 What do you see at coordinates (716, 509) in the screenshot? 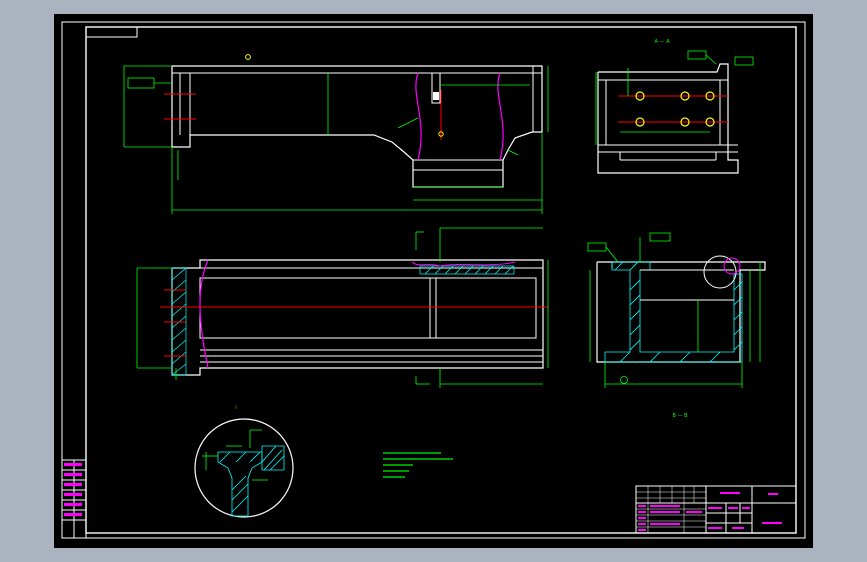
I see `title-block` at bounding box center [716, 509].